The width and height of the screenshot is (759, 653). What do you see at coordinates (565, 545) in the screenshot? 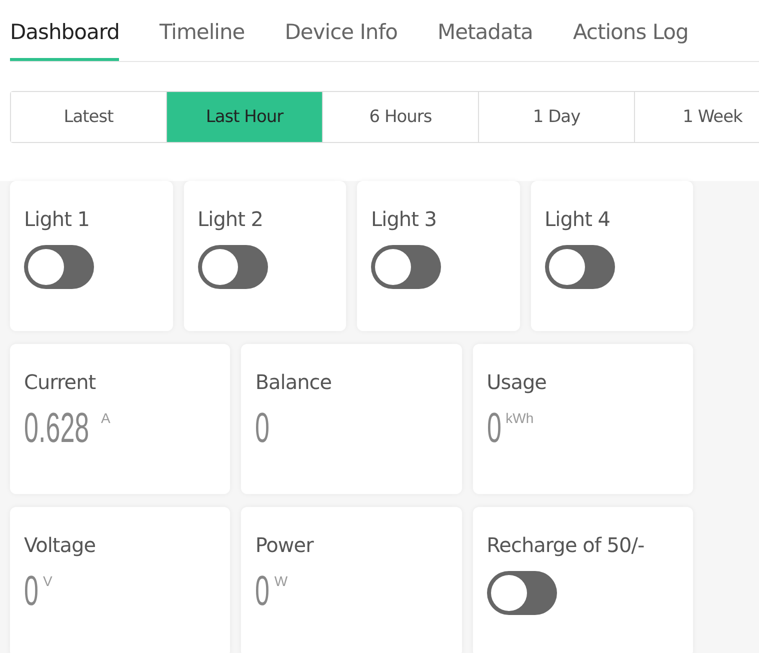
I see `widget-title: Recharge of 50/-` at bounding box center [565, 545].